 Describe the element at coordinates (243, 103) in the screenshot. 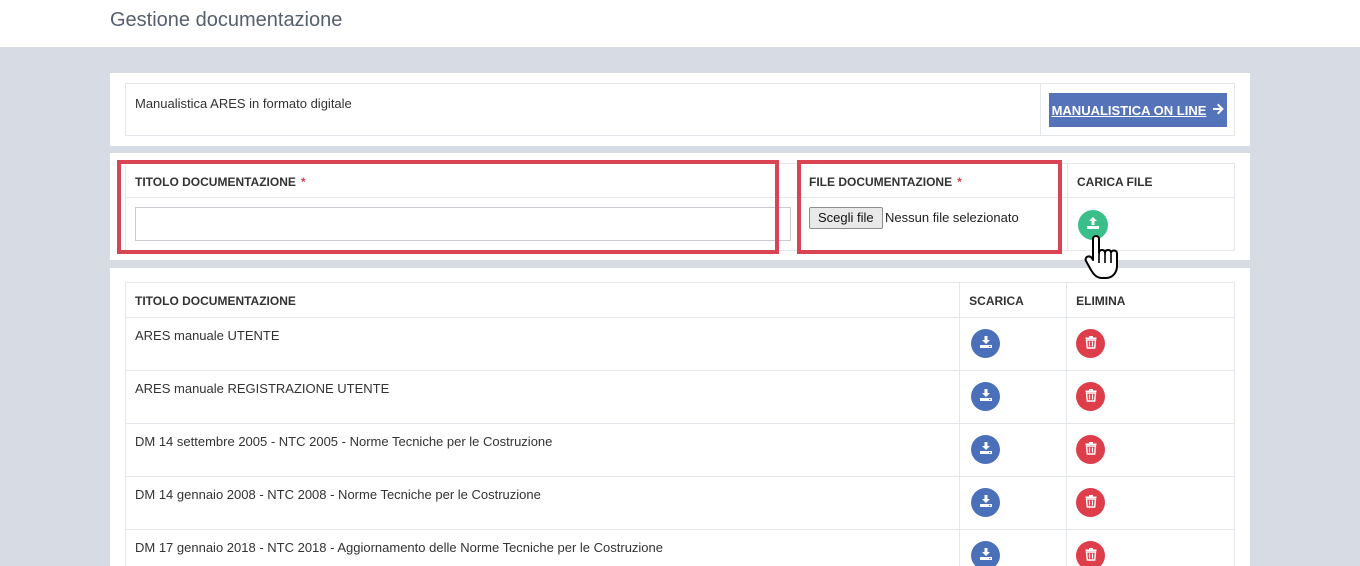

I see `manual-description: Manualistica ARES in formato digitale` at that location.